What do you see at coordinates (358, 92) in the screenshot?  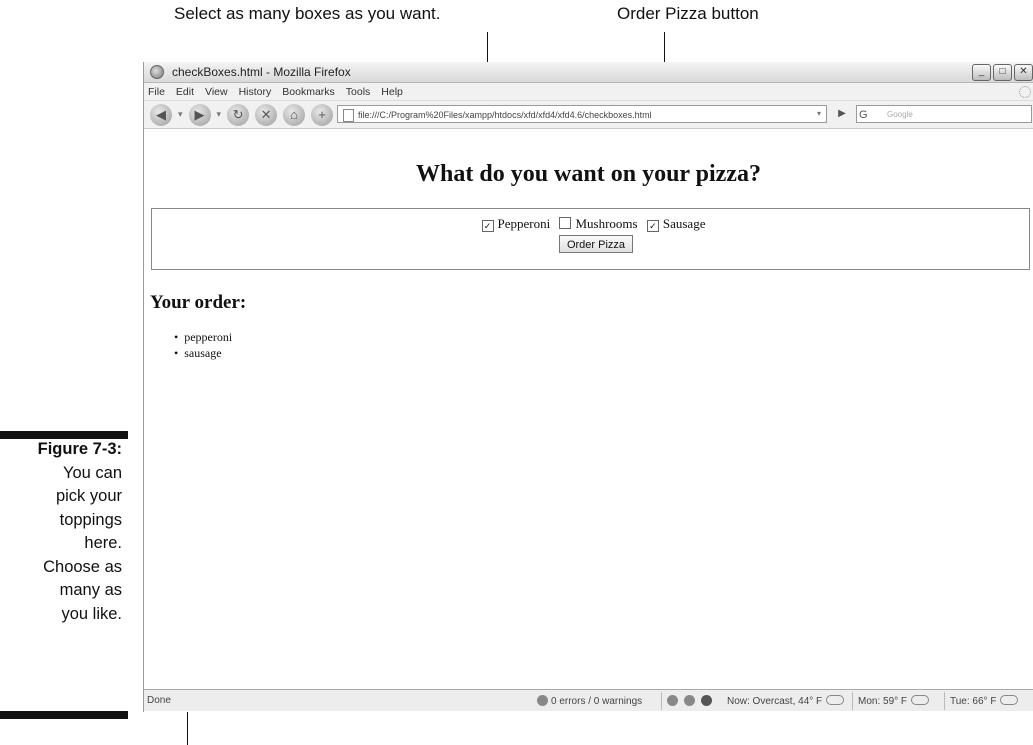 I see `menu-tools: Tools` at bounding box center [358, 92].